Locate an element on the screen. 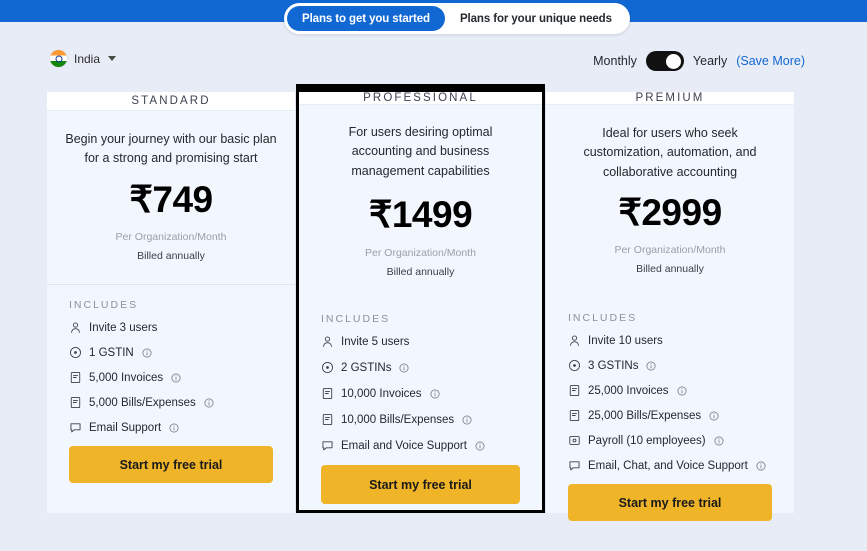 The height and width of the screenshot is (551, 867). monthly-label: Monthly is located at coordinates (615, 61).